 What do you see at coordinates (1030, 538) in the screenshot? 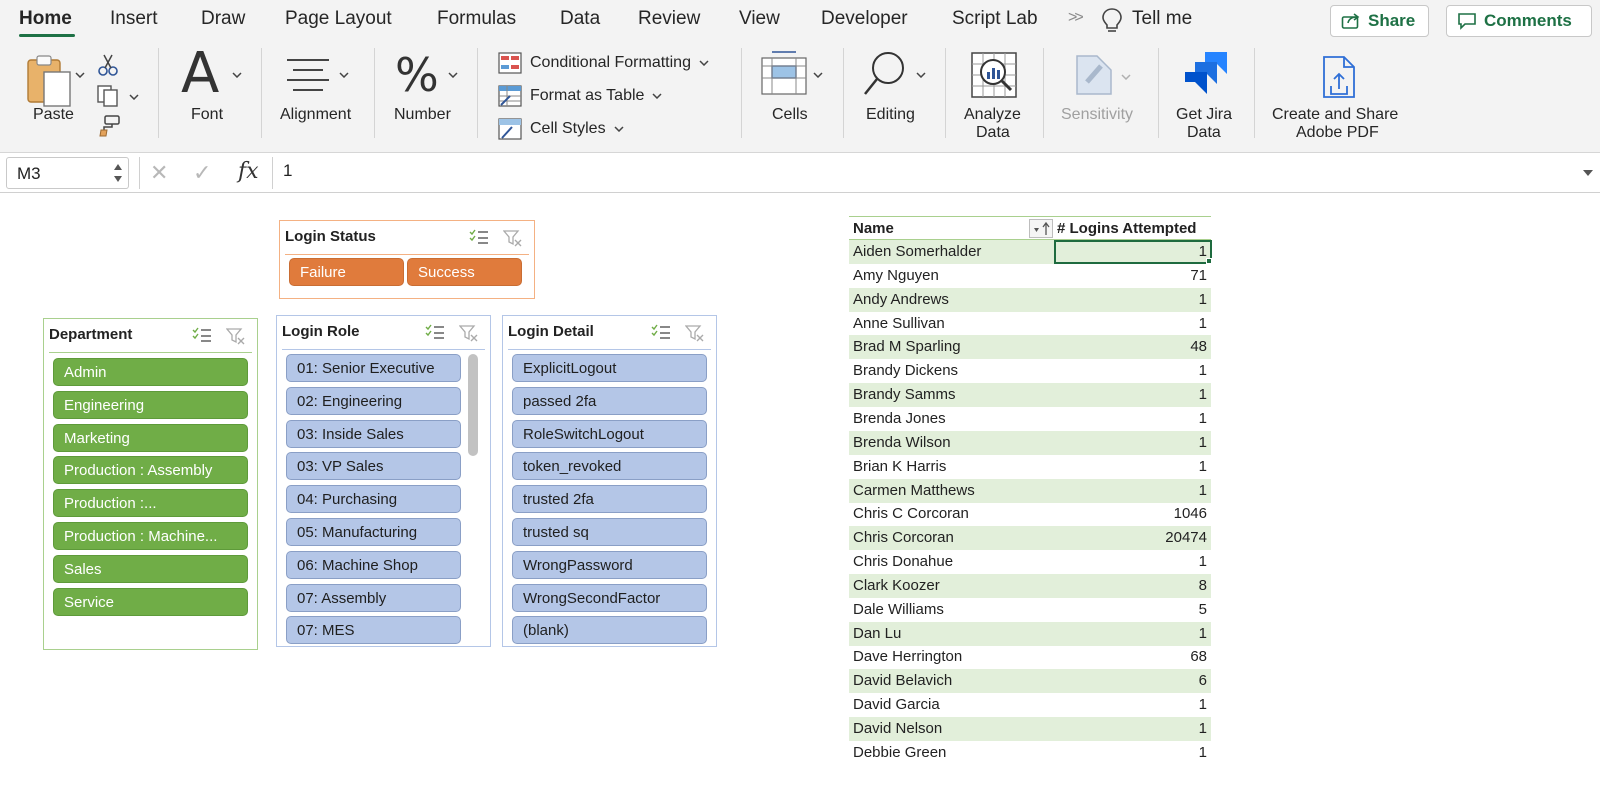
I see `table-row: Chris Corcoran 20474` at bounding box center [1030, 538].